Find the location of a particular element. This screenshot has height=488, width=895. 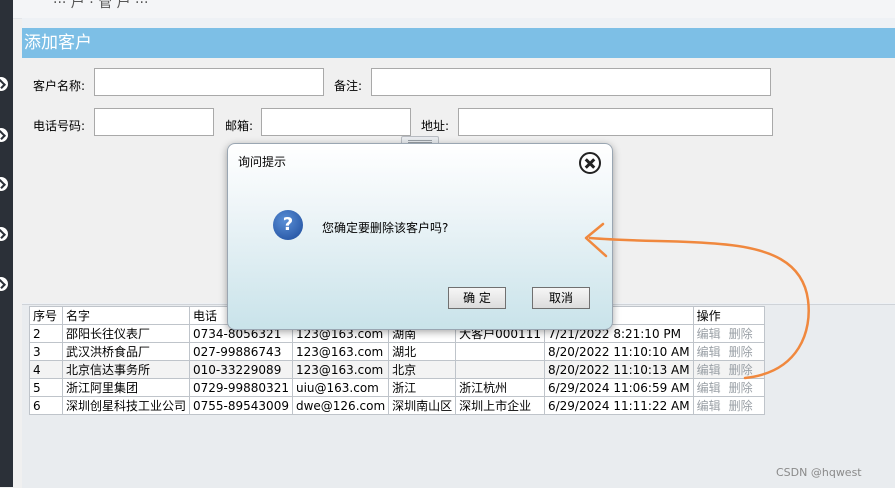

annotation-arrow is located at coordinates (697, 301).